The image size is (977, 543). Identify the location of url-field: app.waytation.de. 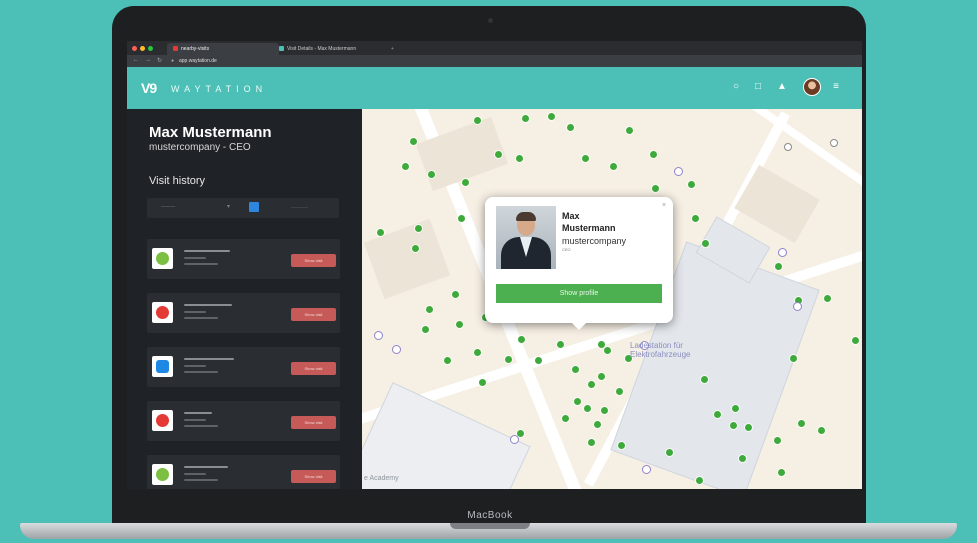
(198, 61).